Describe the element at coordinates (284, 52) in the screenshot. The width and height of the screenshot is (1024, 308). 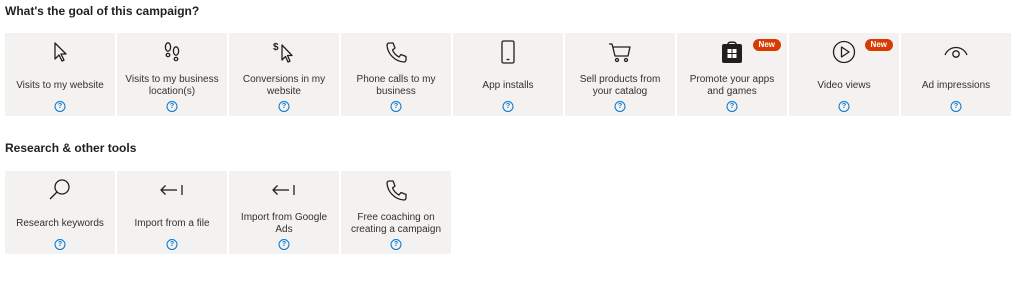
I see `dollar-cursor-icon: $` at that location.